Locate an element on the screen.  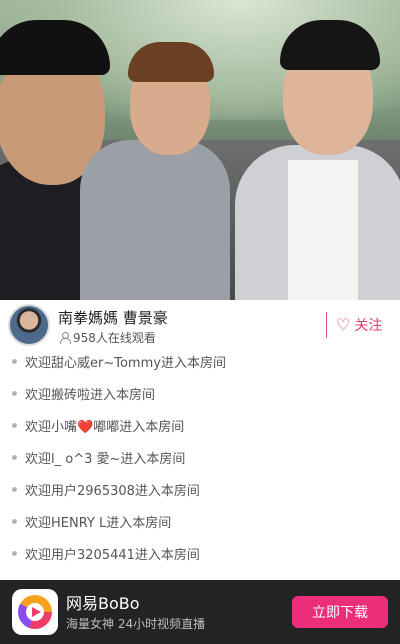
chat-message: 欢迎l_ o^3 愛~进入本房间 is located at coordinates (98, 457).